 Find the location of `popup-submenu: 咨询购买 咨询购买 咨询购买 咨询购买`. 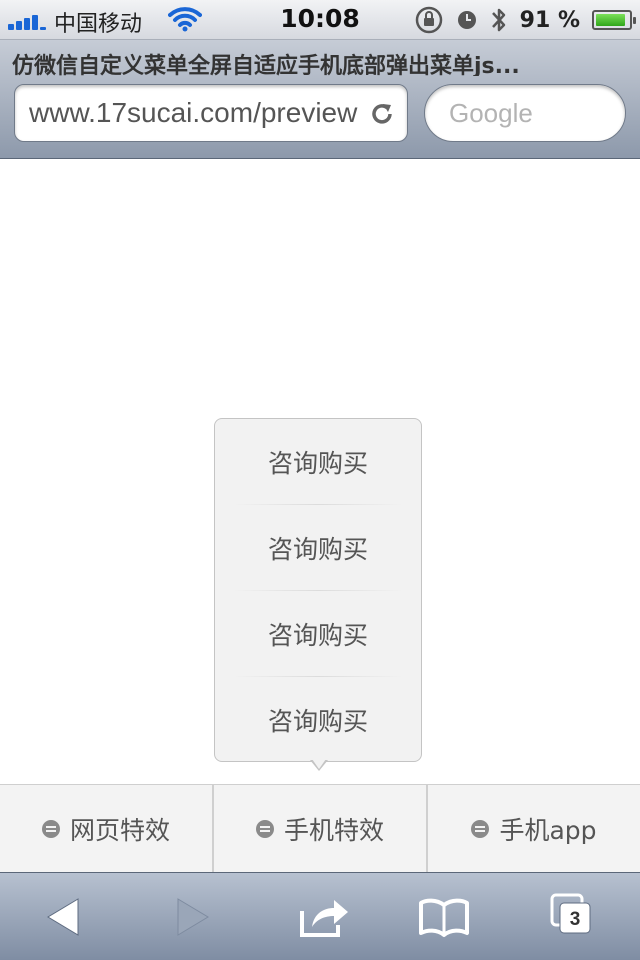

popup-submenu: 咨询购买 咨询购买 咨询购买 咨询购买 is located at coordinates (318, 590).